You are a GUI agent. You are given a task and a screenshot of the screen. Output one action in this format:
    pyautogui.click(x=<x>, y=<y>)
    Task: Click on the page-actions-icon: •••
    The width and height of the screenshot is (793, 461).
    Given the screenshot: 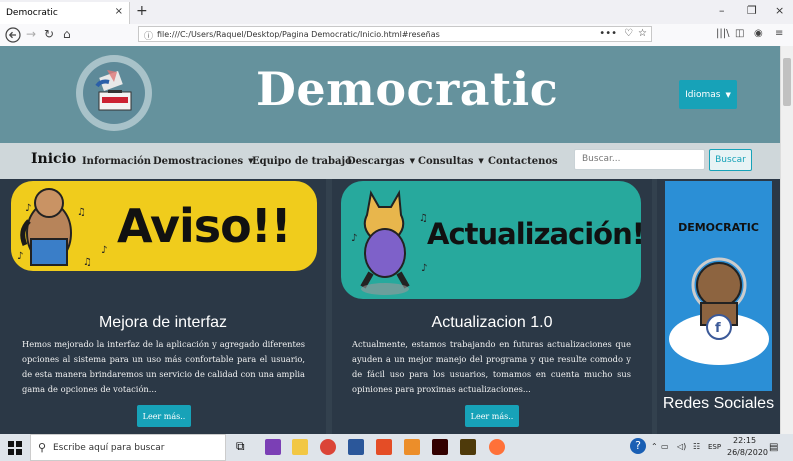 What is the action you would take?
    pyautogui.click(x=608, y=33)
    